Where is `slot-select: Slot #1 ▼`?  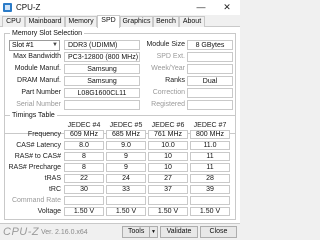
slot-select: Slot #1 ▼ is located at coordinates (34, 45).